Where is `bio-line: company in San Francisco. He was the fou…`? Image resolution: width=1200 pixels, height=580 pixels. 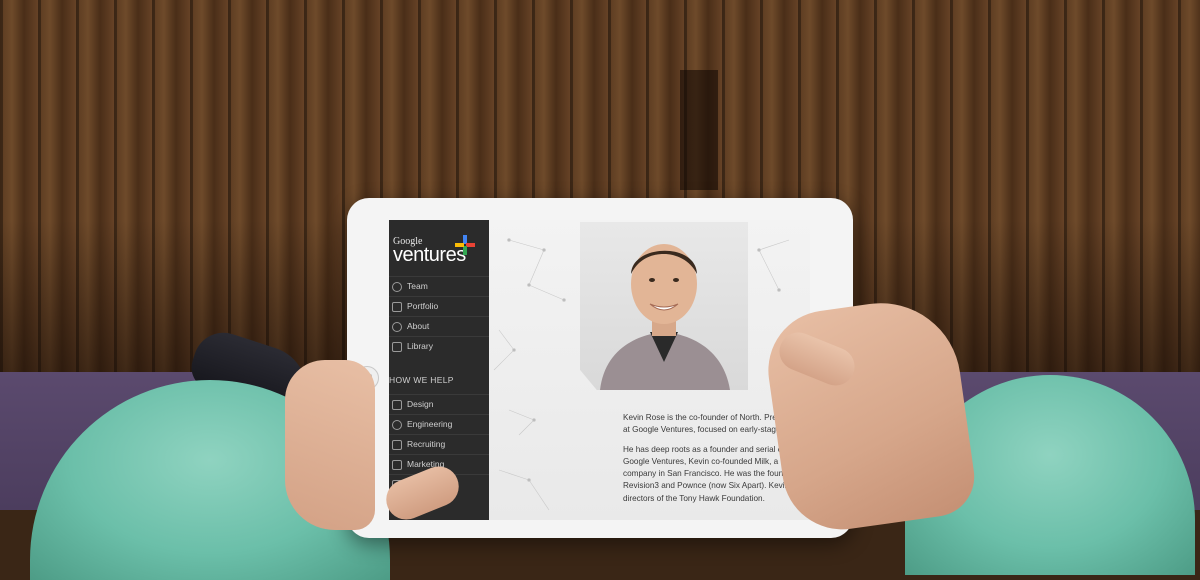
bio-line: company in San Francisco. He was the fou… is located at coordinates (709, 474).